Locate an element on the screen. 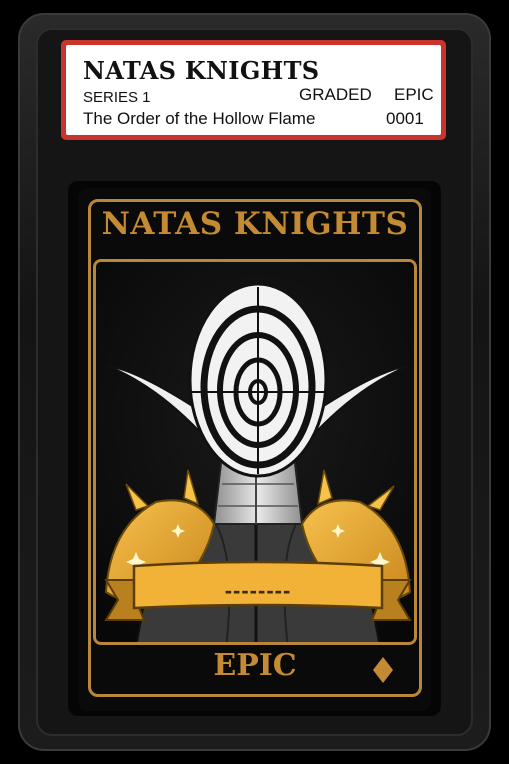 This screenshot has height=764, width=509. label-number: 0001 is located at coordinates (405, 118).